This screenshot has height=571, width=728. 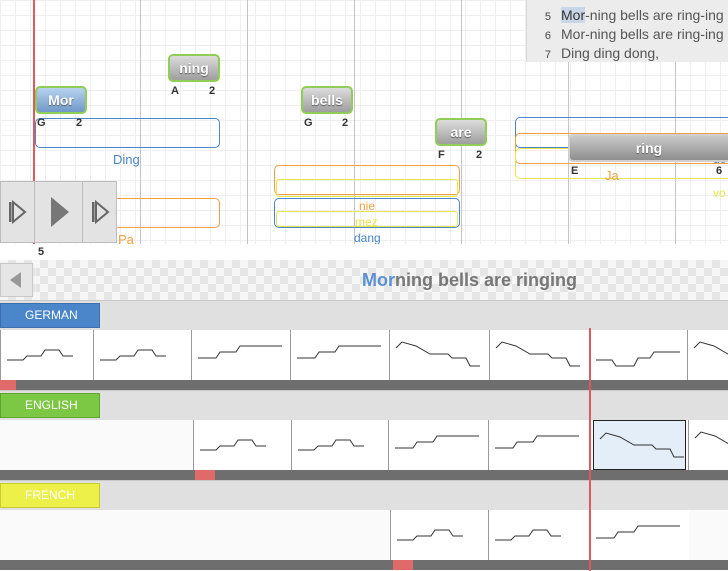 I want to click on measure-ruler: 5, so click(x=364, y=252).